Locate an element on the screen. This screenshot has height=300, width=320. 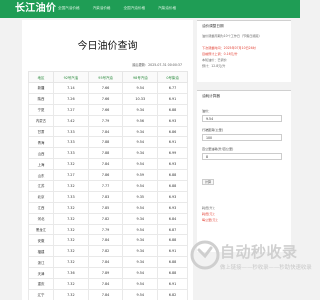
notice-line-2: 下次调整时间：2025年07月10日24时 is located at coordinates (229, 48).